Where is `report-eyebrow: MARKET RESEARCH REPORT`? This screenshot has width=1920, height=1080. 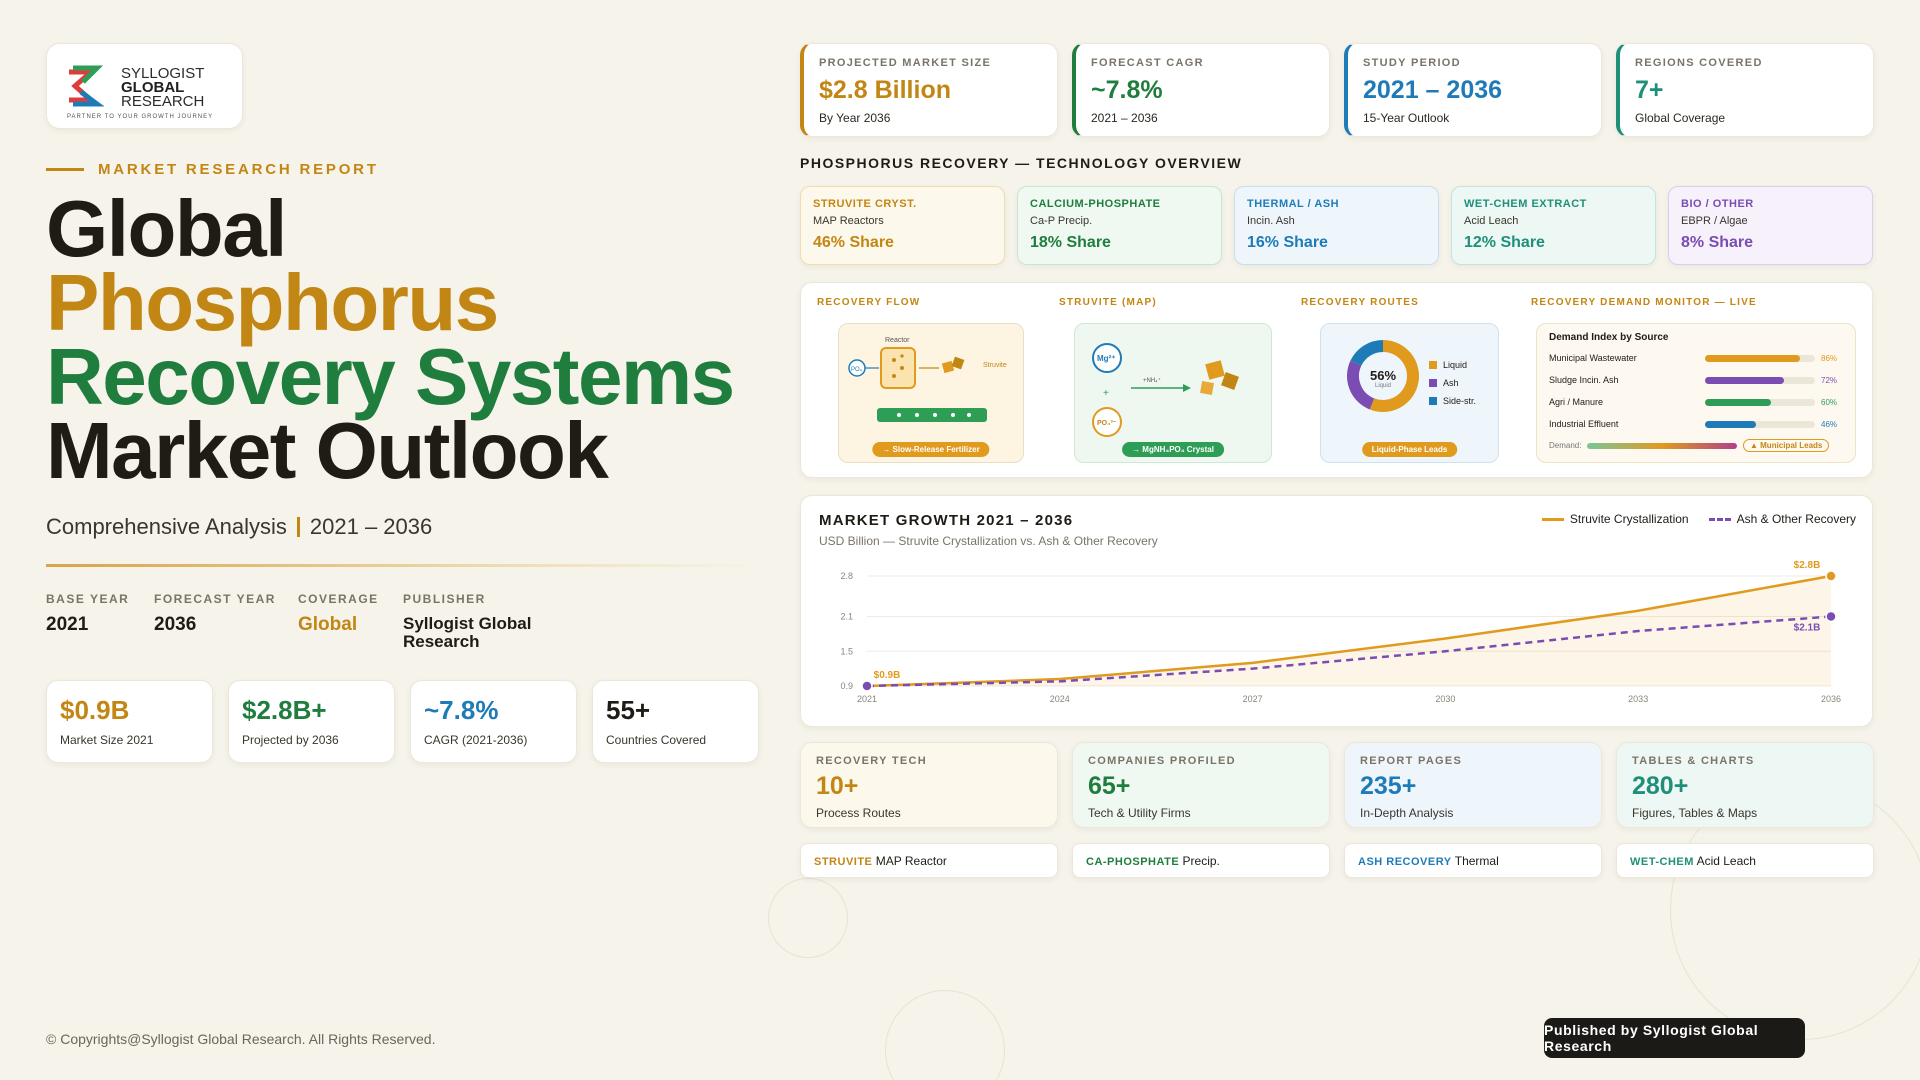 report-eyebrow: MARKET RESEARCH REPORT is located at coordinates (212, 169).